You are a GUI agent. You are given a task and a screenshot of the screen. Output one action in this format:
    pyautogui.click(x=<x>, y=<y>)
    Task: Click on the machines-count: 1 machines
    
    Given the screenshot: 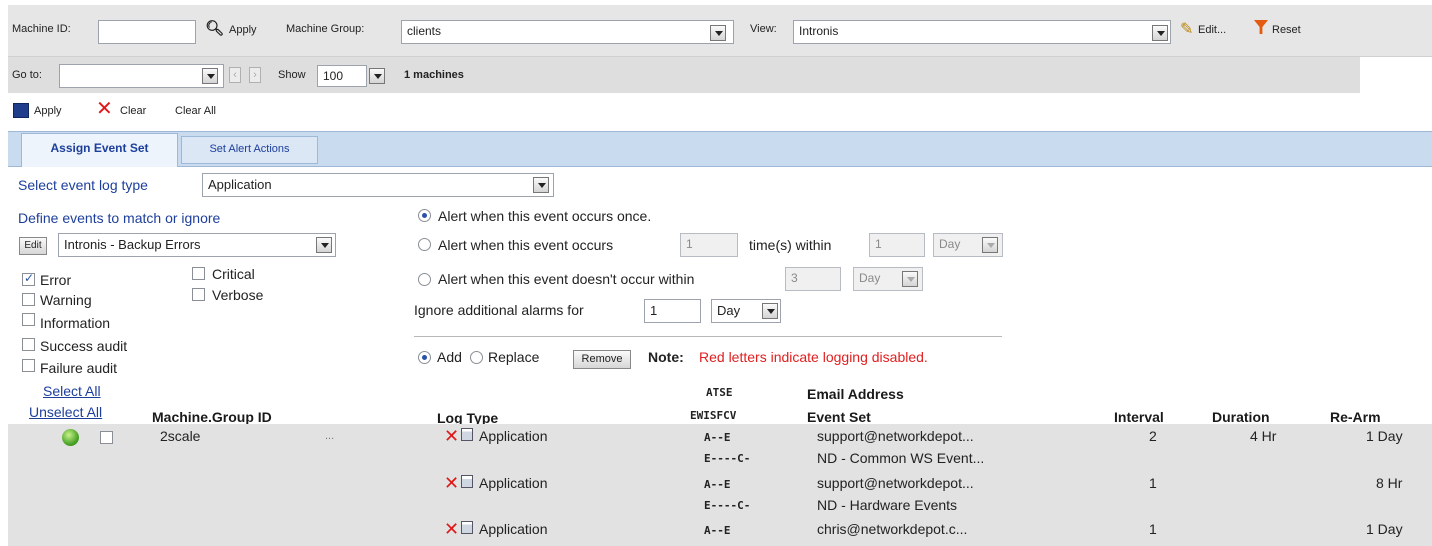 What is the action you would take?
    pyautogui.click(x=434, y=75)
    